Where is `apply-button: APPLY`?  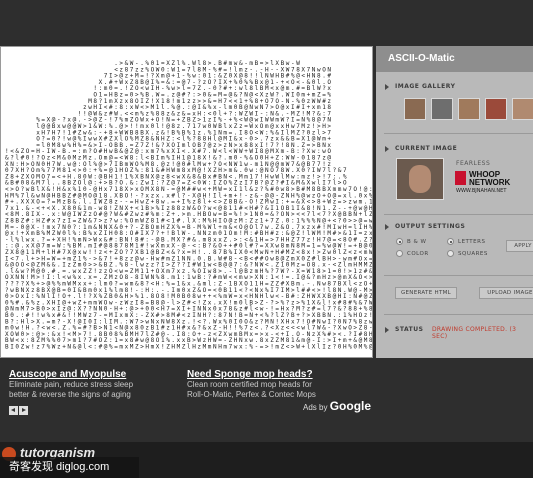
apply-button: APPLY is located at coordinates (519, 246).